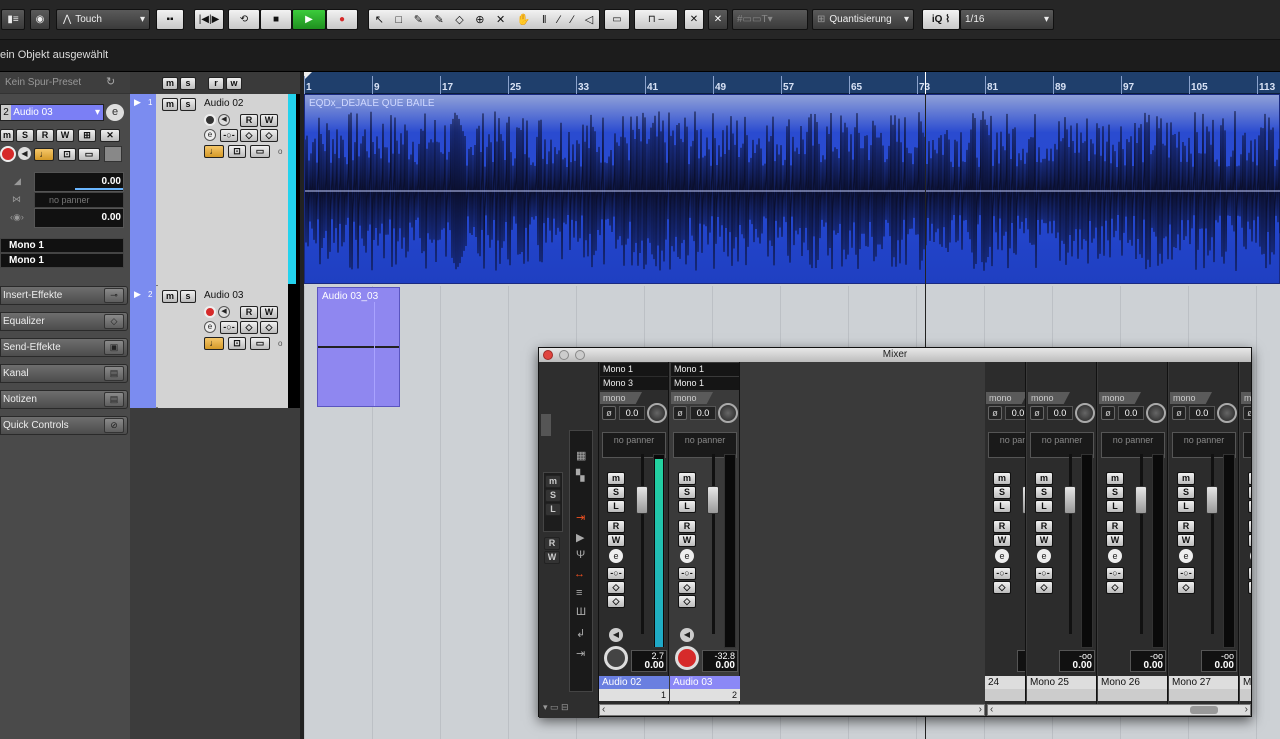 The image size is (1280, 739). What do you see at coordinates (137, 294) in the screenshot?
I see `expand-icon: ▶` at bounding box center [137, 294].